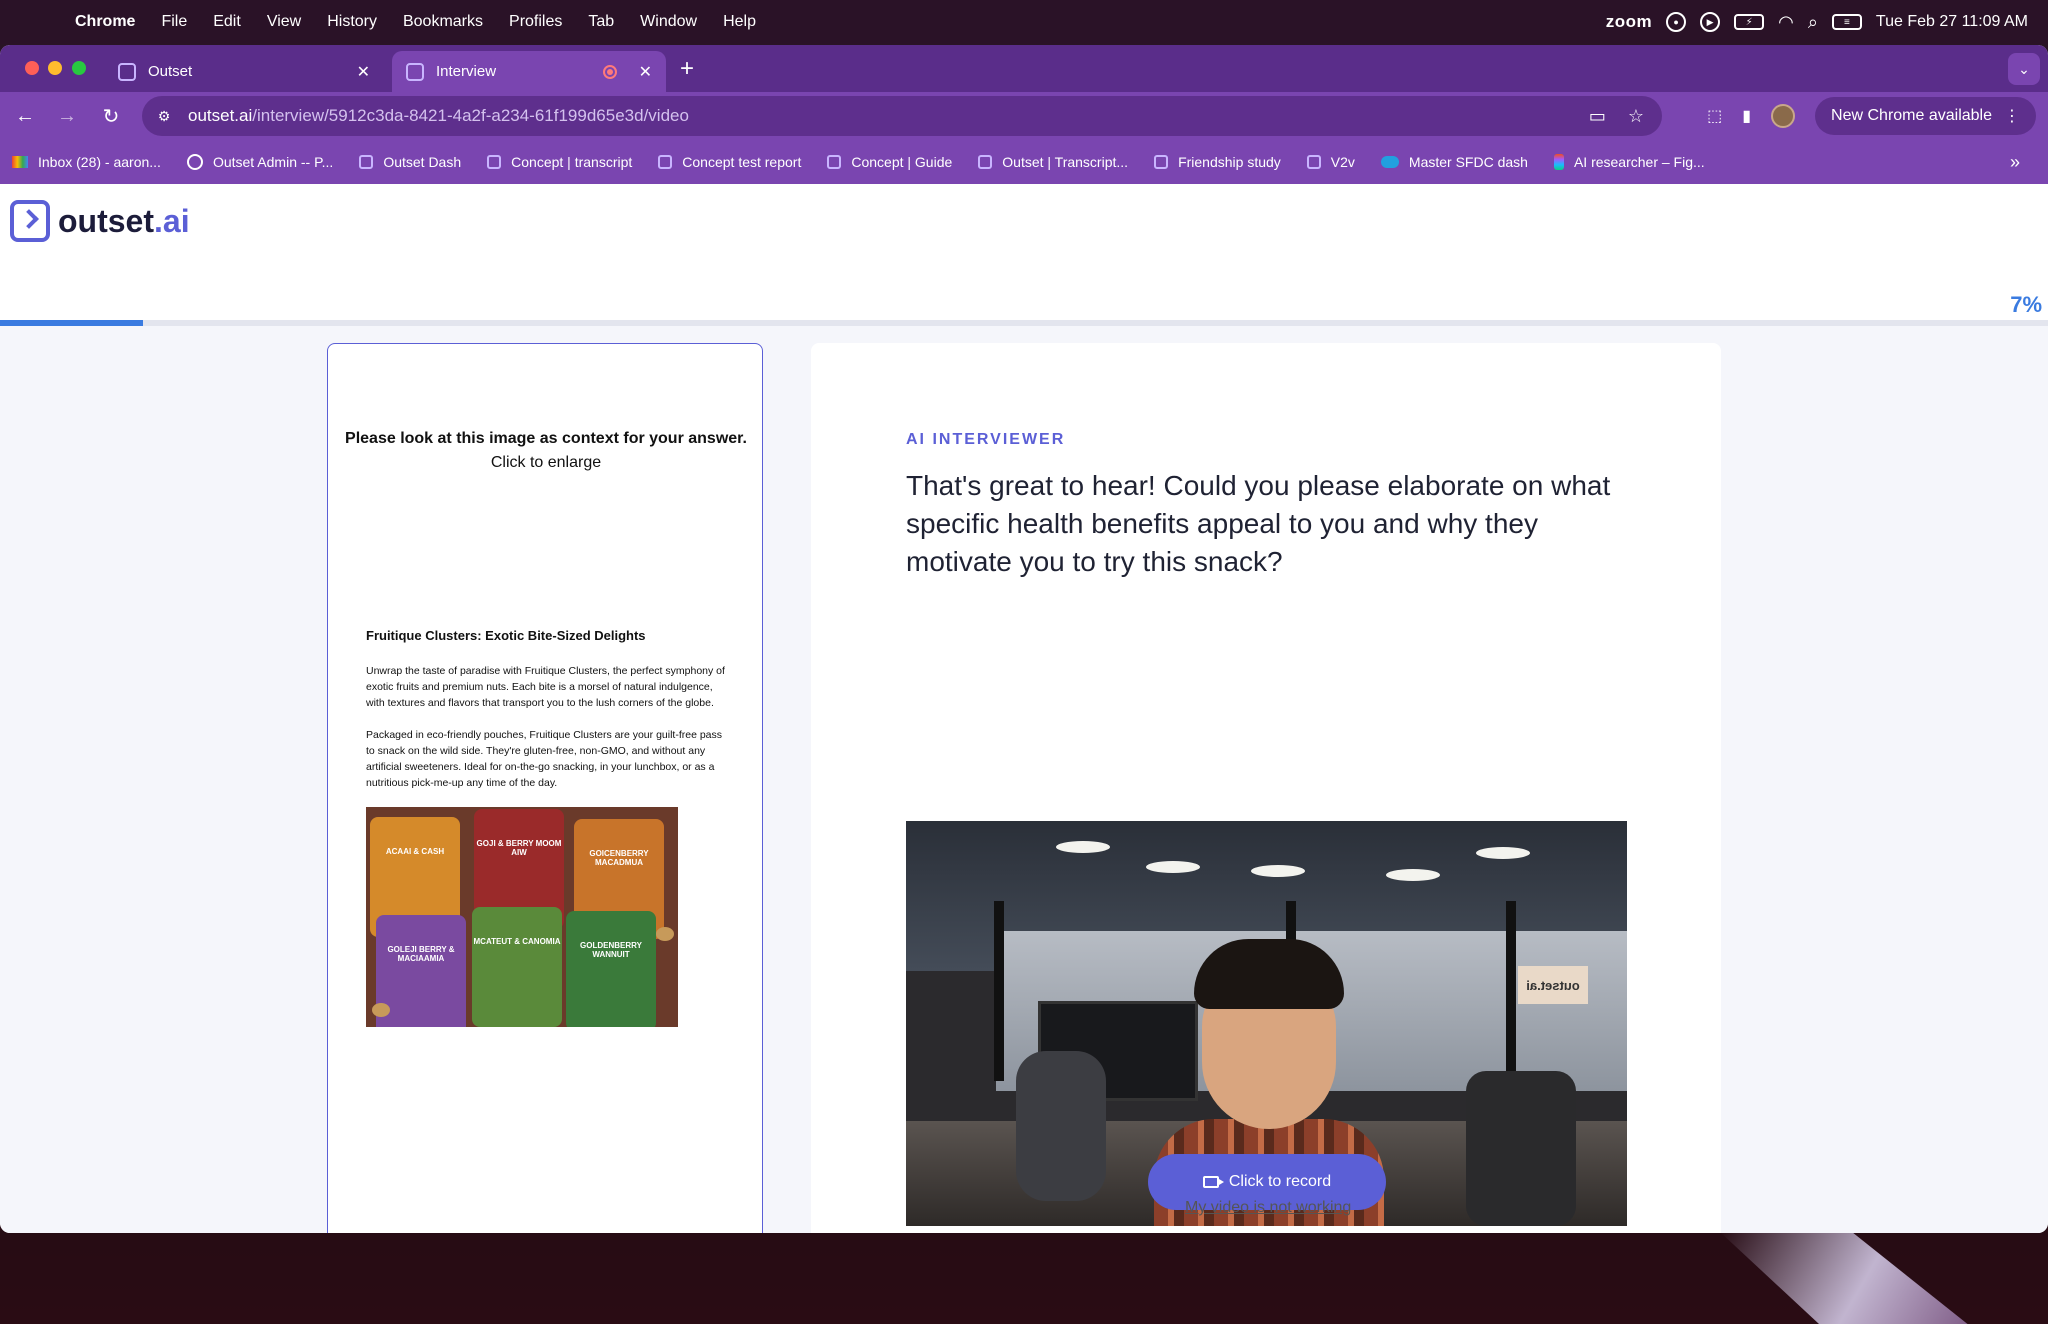 The width and height of the screenshot is (2048, 1324). What do you see at coordinates (1714, 116) in the screenshot?
I see `extensions-puzzle-icon: ⬚` at bounding box center [1714, 116].